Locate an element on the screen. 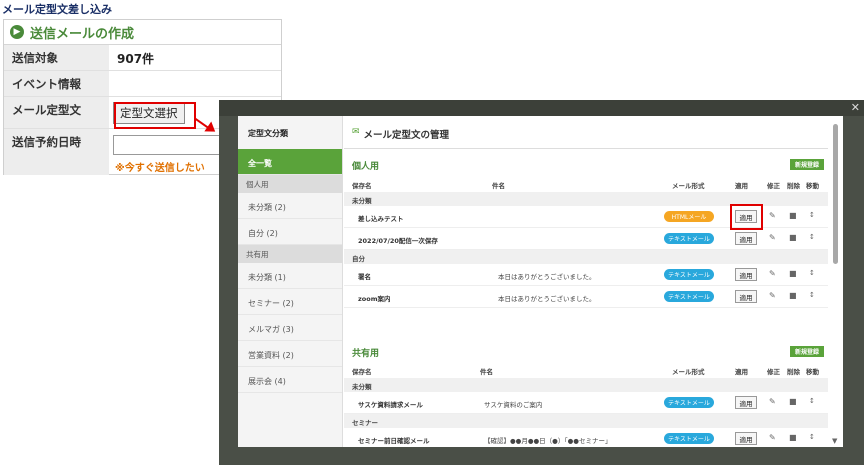  template-button-highlight is located at coordinates (155, 115).